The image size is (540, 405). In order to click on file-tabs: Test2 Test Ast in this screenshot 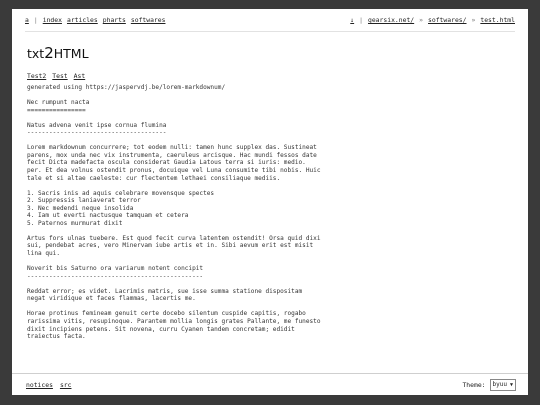, I will do `click(271, 76)`.